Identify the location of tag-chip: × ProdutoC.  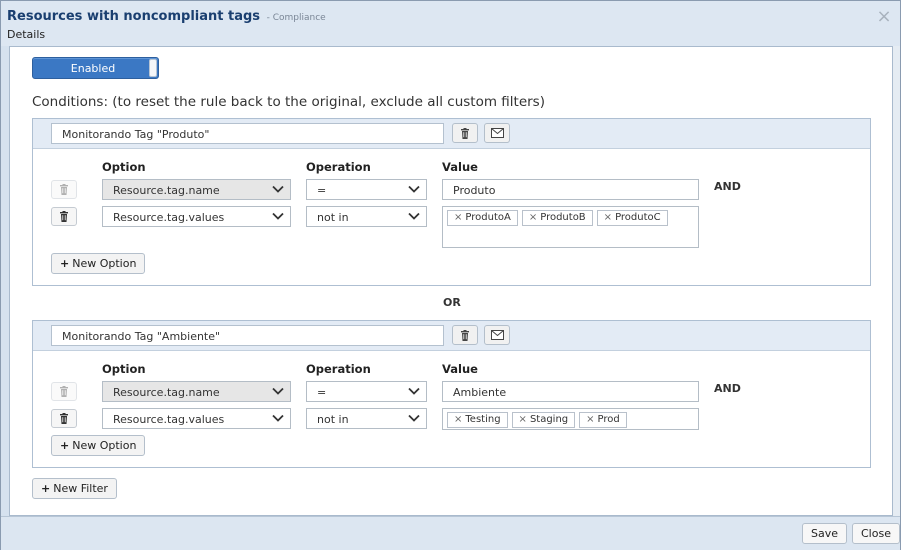
(632, 218).